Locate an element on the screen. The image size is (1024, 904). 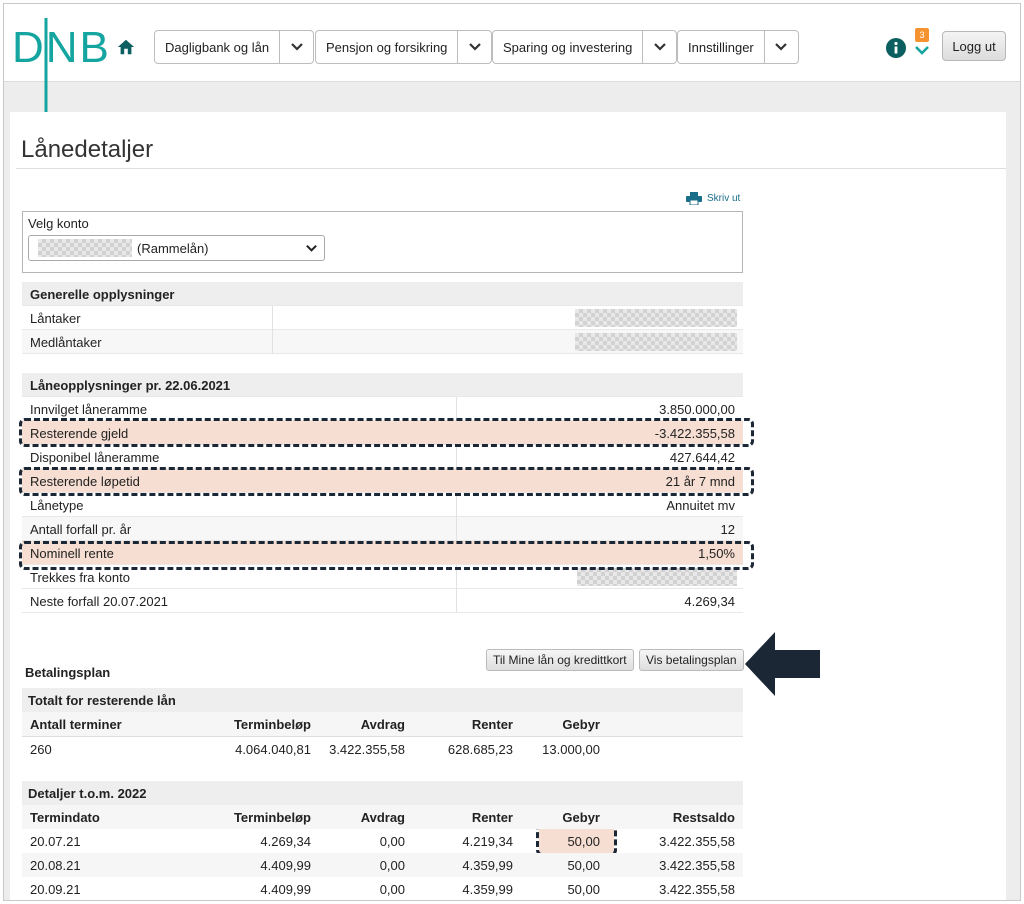
cell: 4.219,34 is located at coordinates (487, 841).